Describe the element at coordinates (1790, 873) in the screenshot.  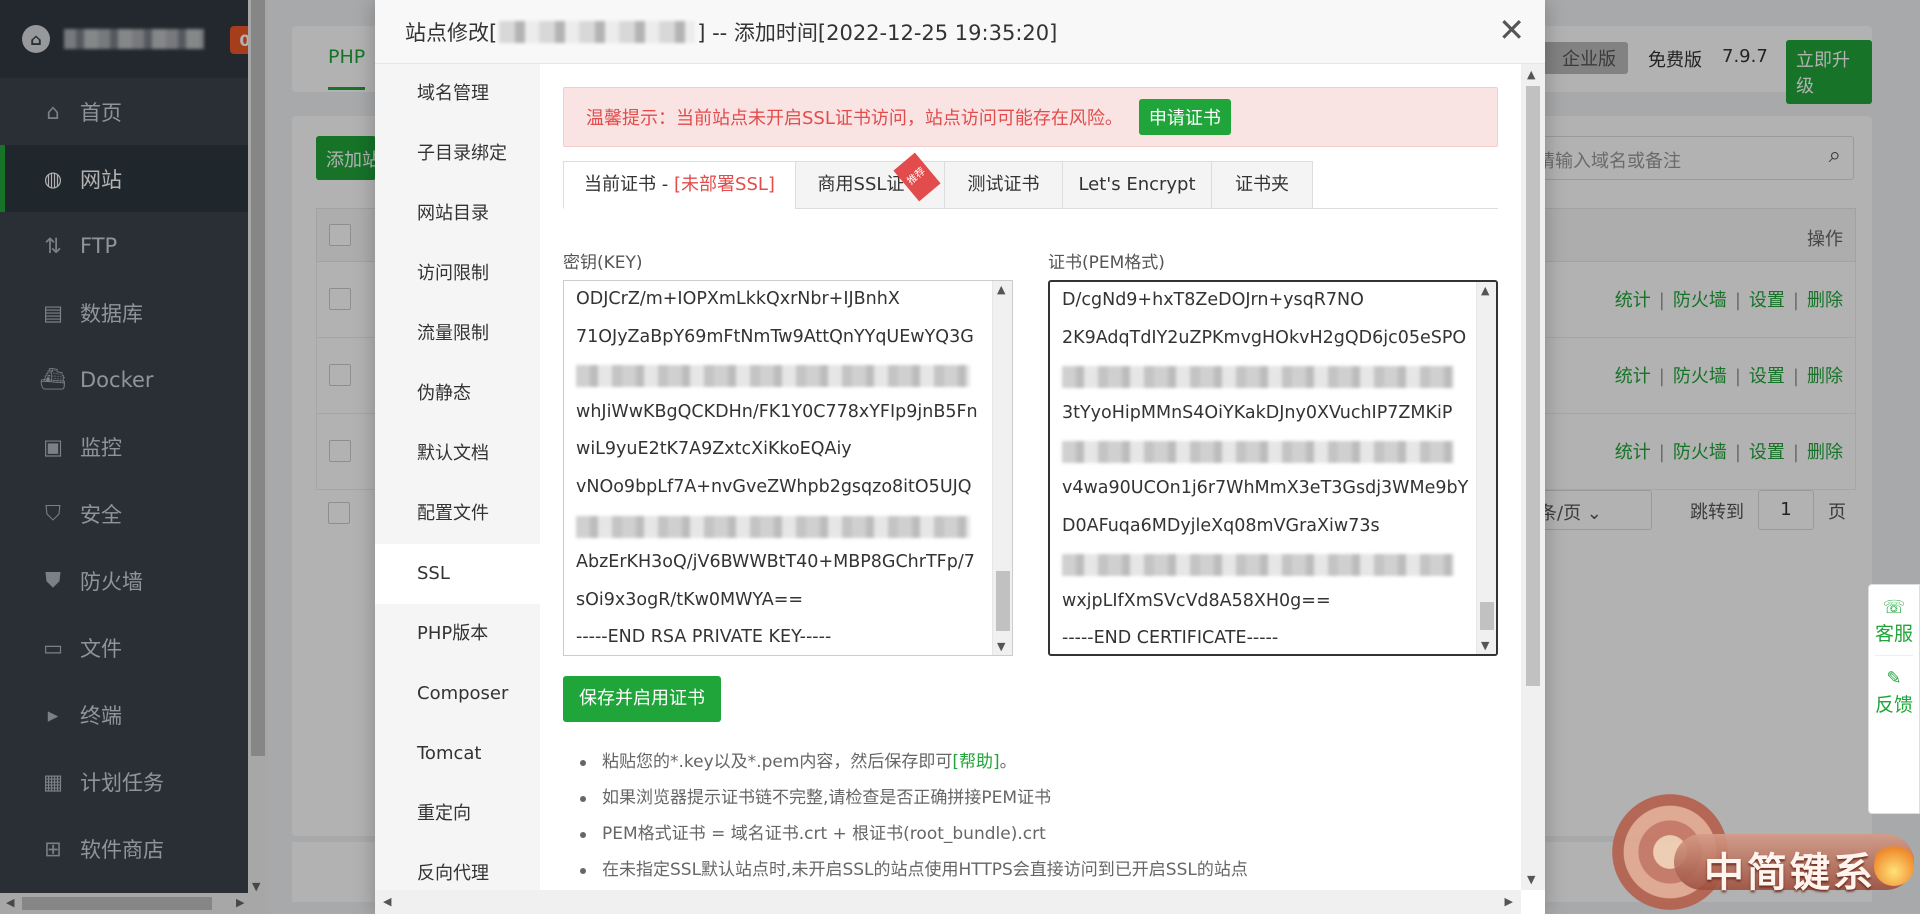
I see `watermark-text: 中简键系` at that location.